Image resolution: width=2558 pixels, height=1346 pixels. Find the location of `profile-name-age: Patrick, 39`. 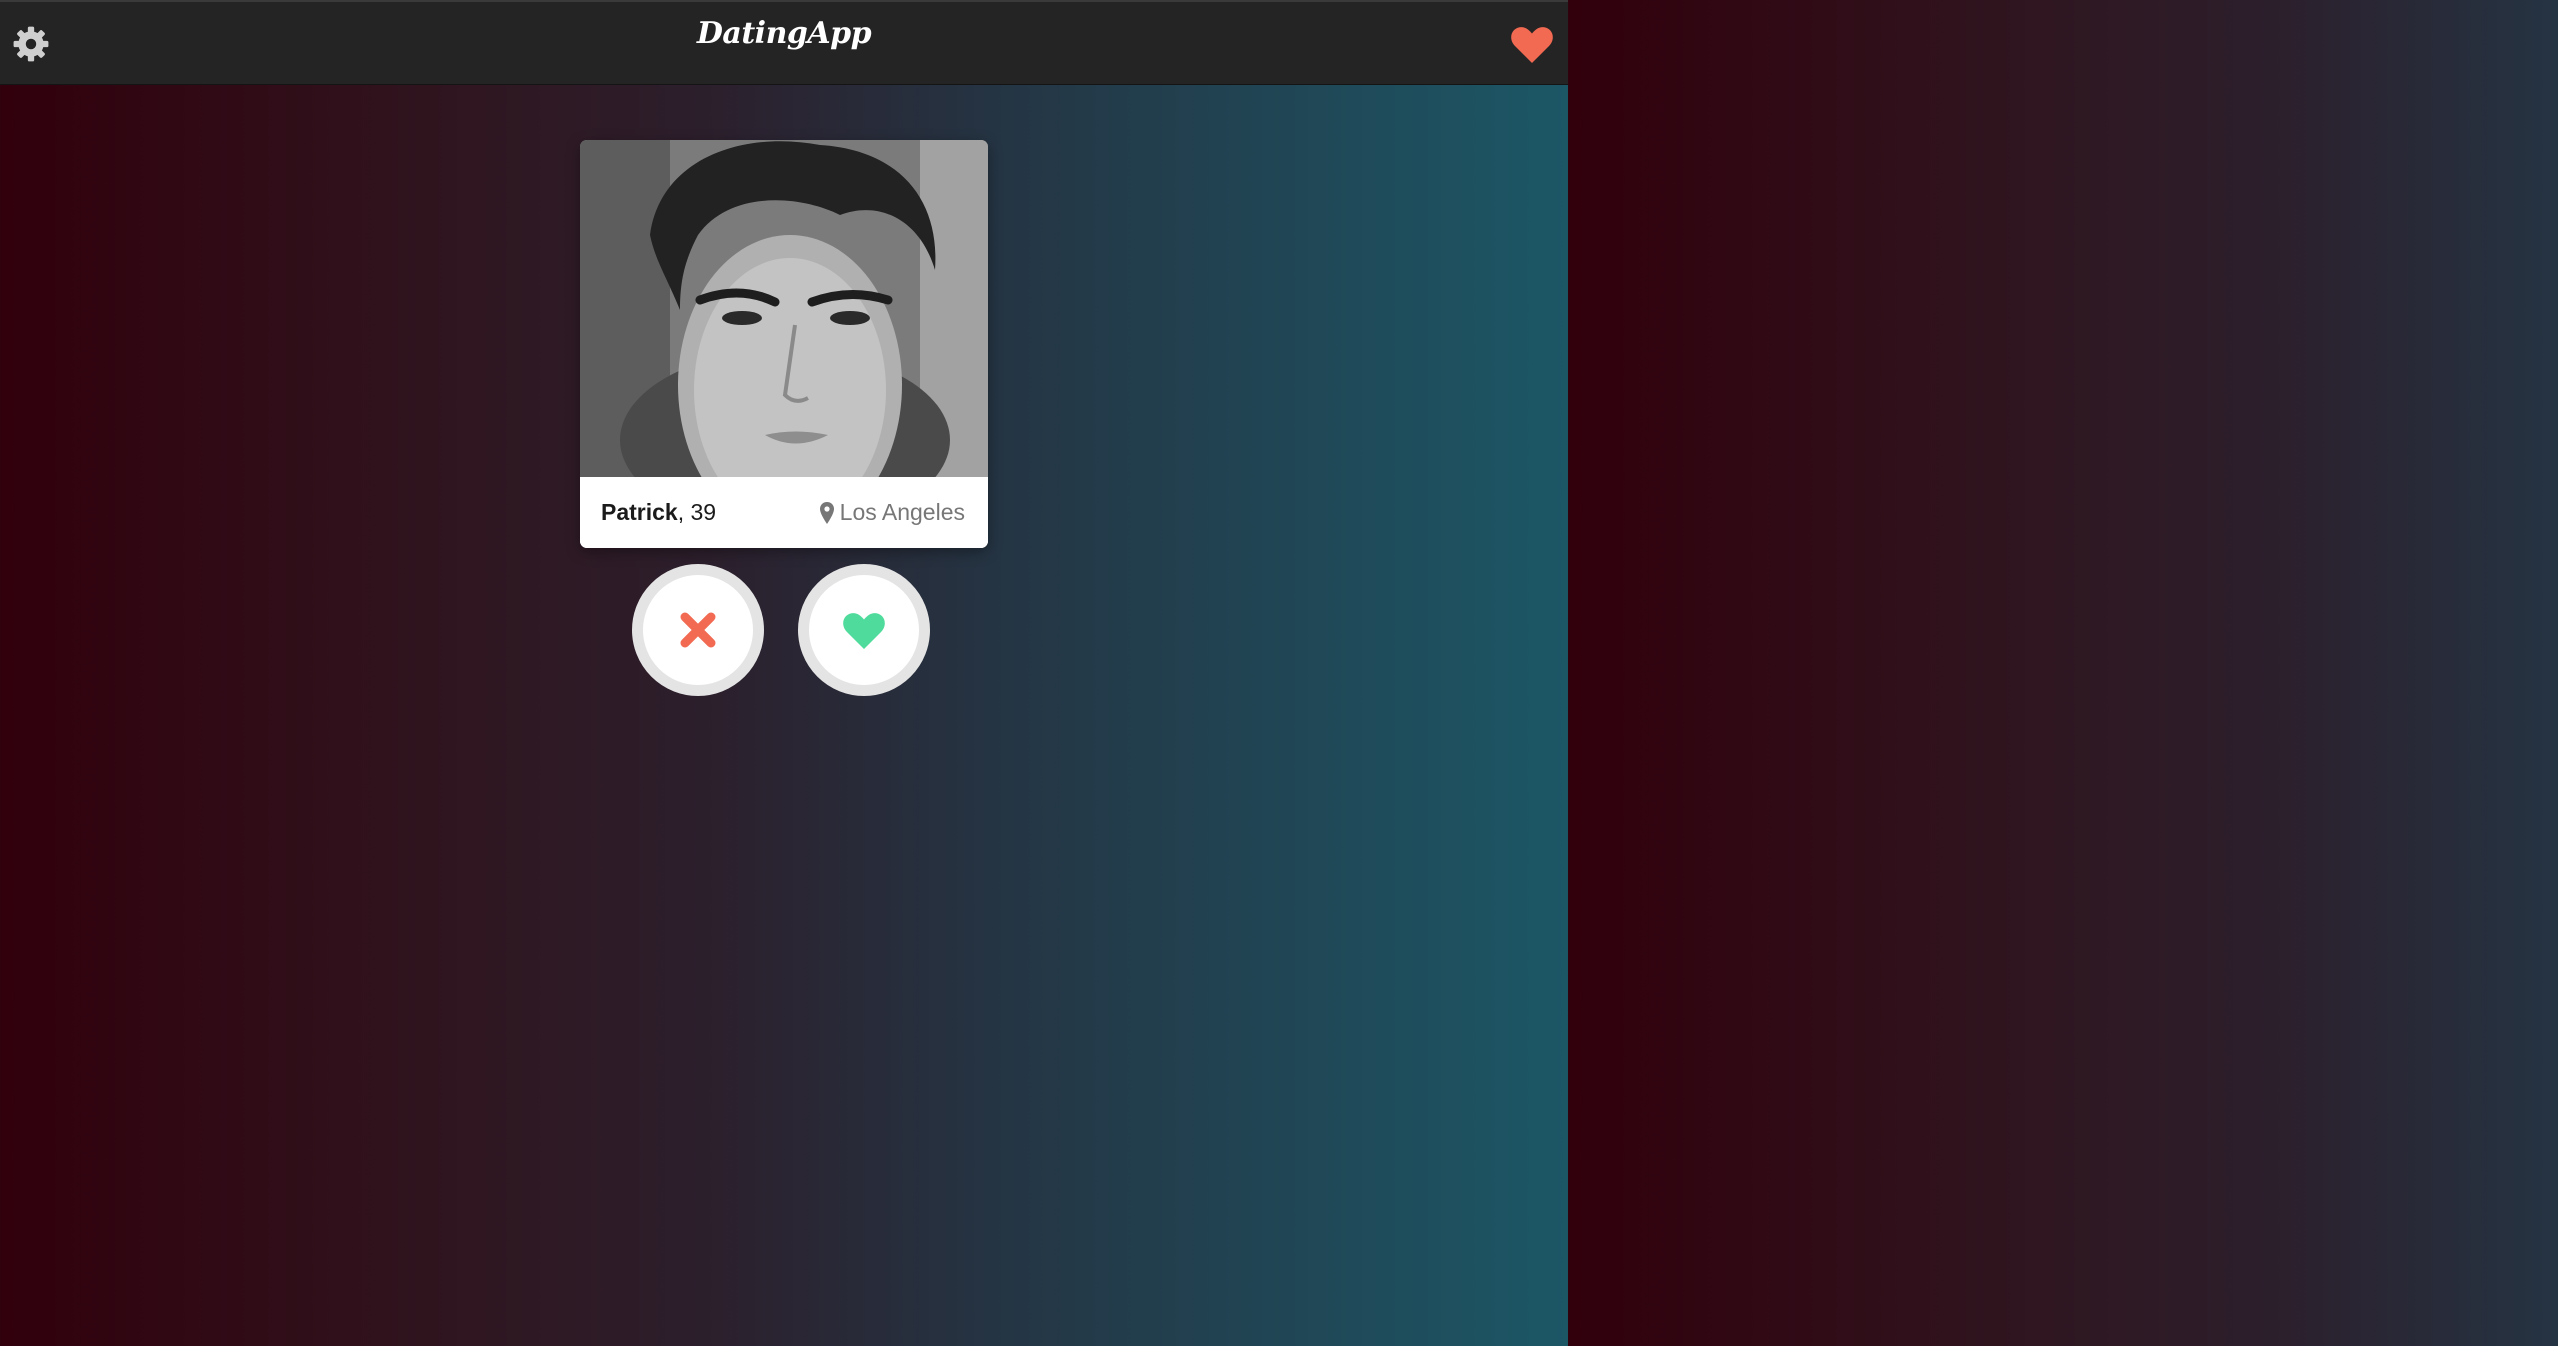

profile-name-age: Patrick, 39 is located at coordinates (658, 512).